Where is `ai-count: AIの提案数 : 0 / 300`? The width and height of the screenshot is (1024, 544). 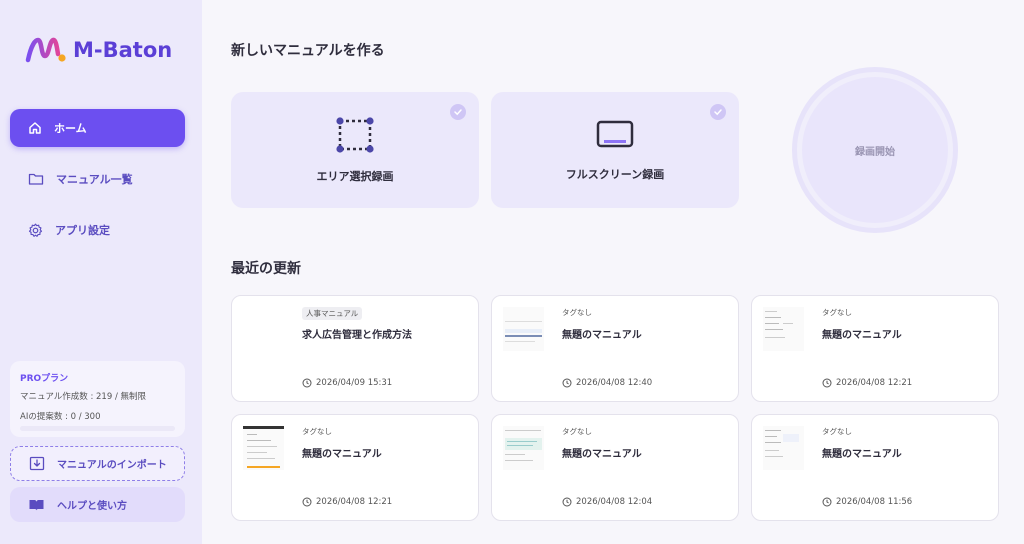 ai-count: AIの提案数 : 0 / 300 is located at coordinates (60, 417).